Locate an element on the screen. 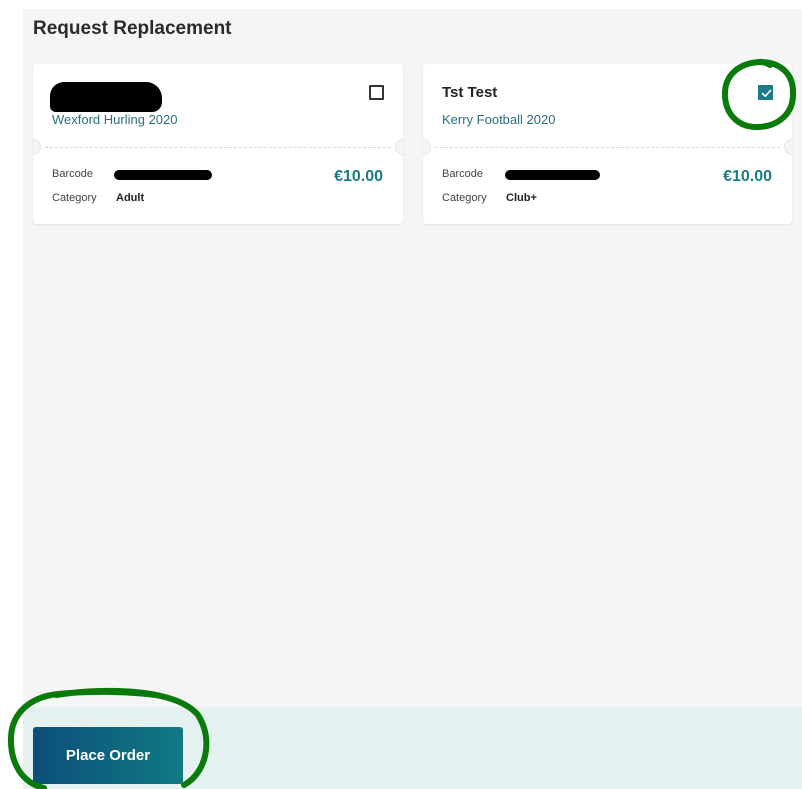 The height and width of the screenshot is (789, 802). category-value: Club+ is located at coordinates (521, 198).